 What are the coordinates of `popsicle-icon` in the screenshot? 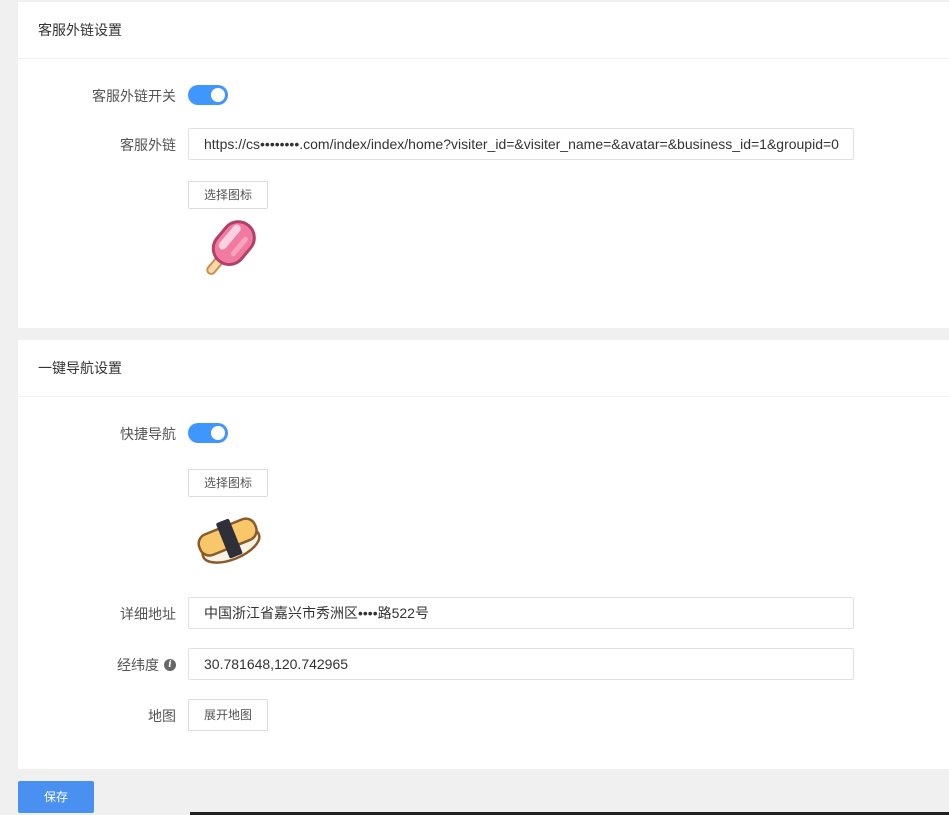 It's located at (231, 247).